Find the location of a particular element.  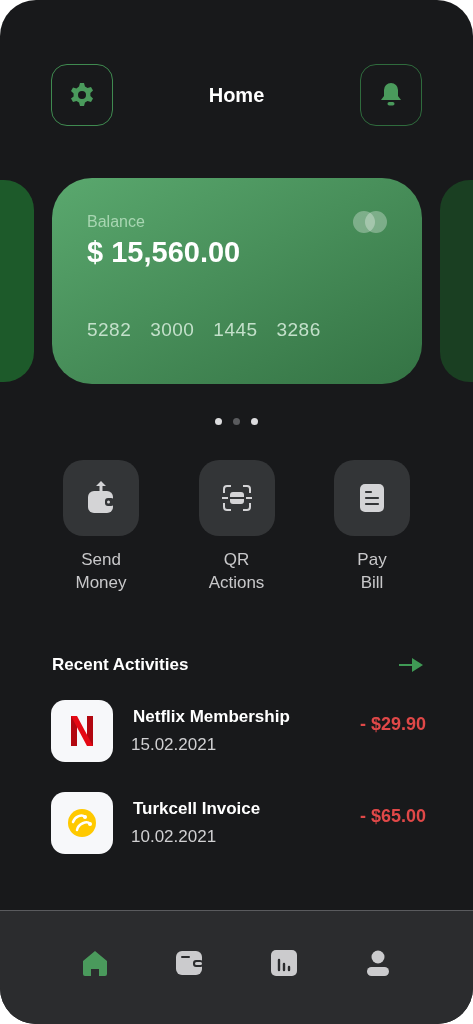

action-button: Pay Bill is located at coordinates (372, 527).